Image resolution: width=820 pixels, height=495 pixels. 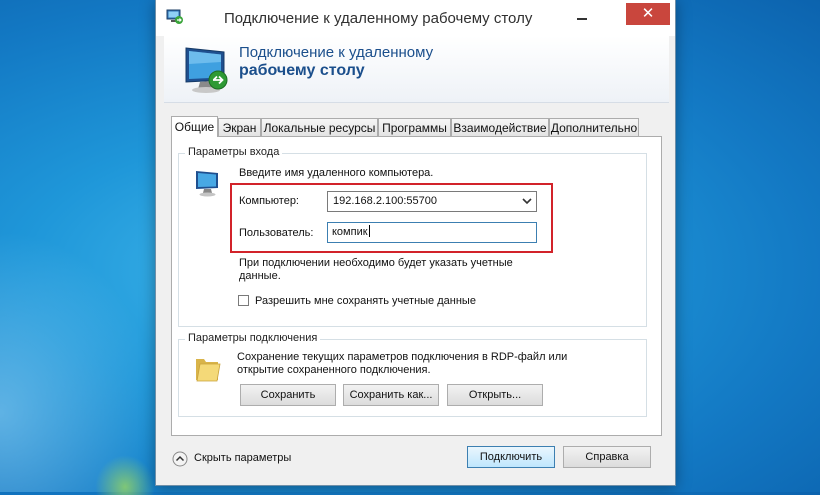 I want to click on tab-experience: Взаимодействие, so click(x=500, y=127).